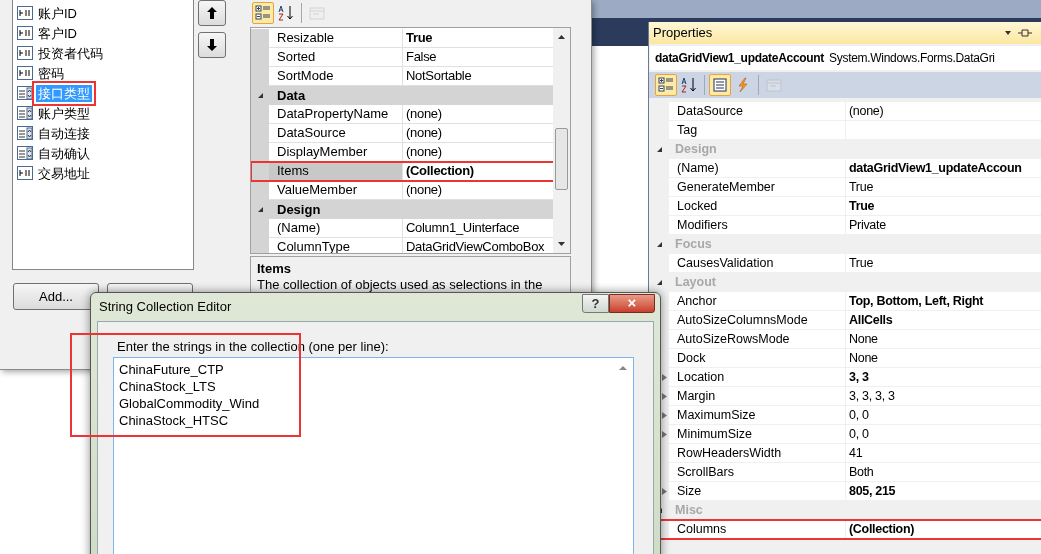  Describe the element at coordinates (57, 33) in the screenshot. I see `member-list-item: 客户ID` at that location.